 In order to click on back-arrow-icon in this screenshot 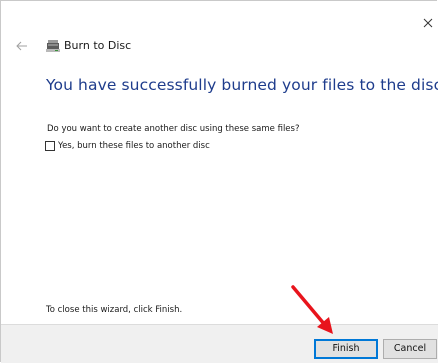, I will do `click(21, 46)`.